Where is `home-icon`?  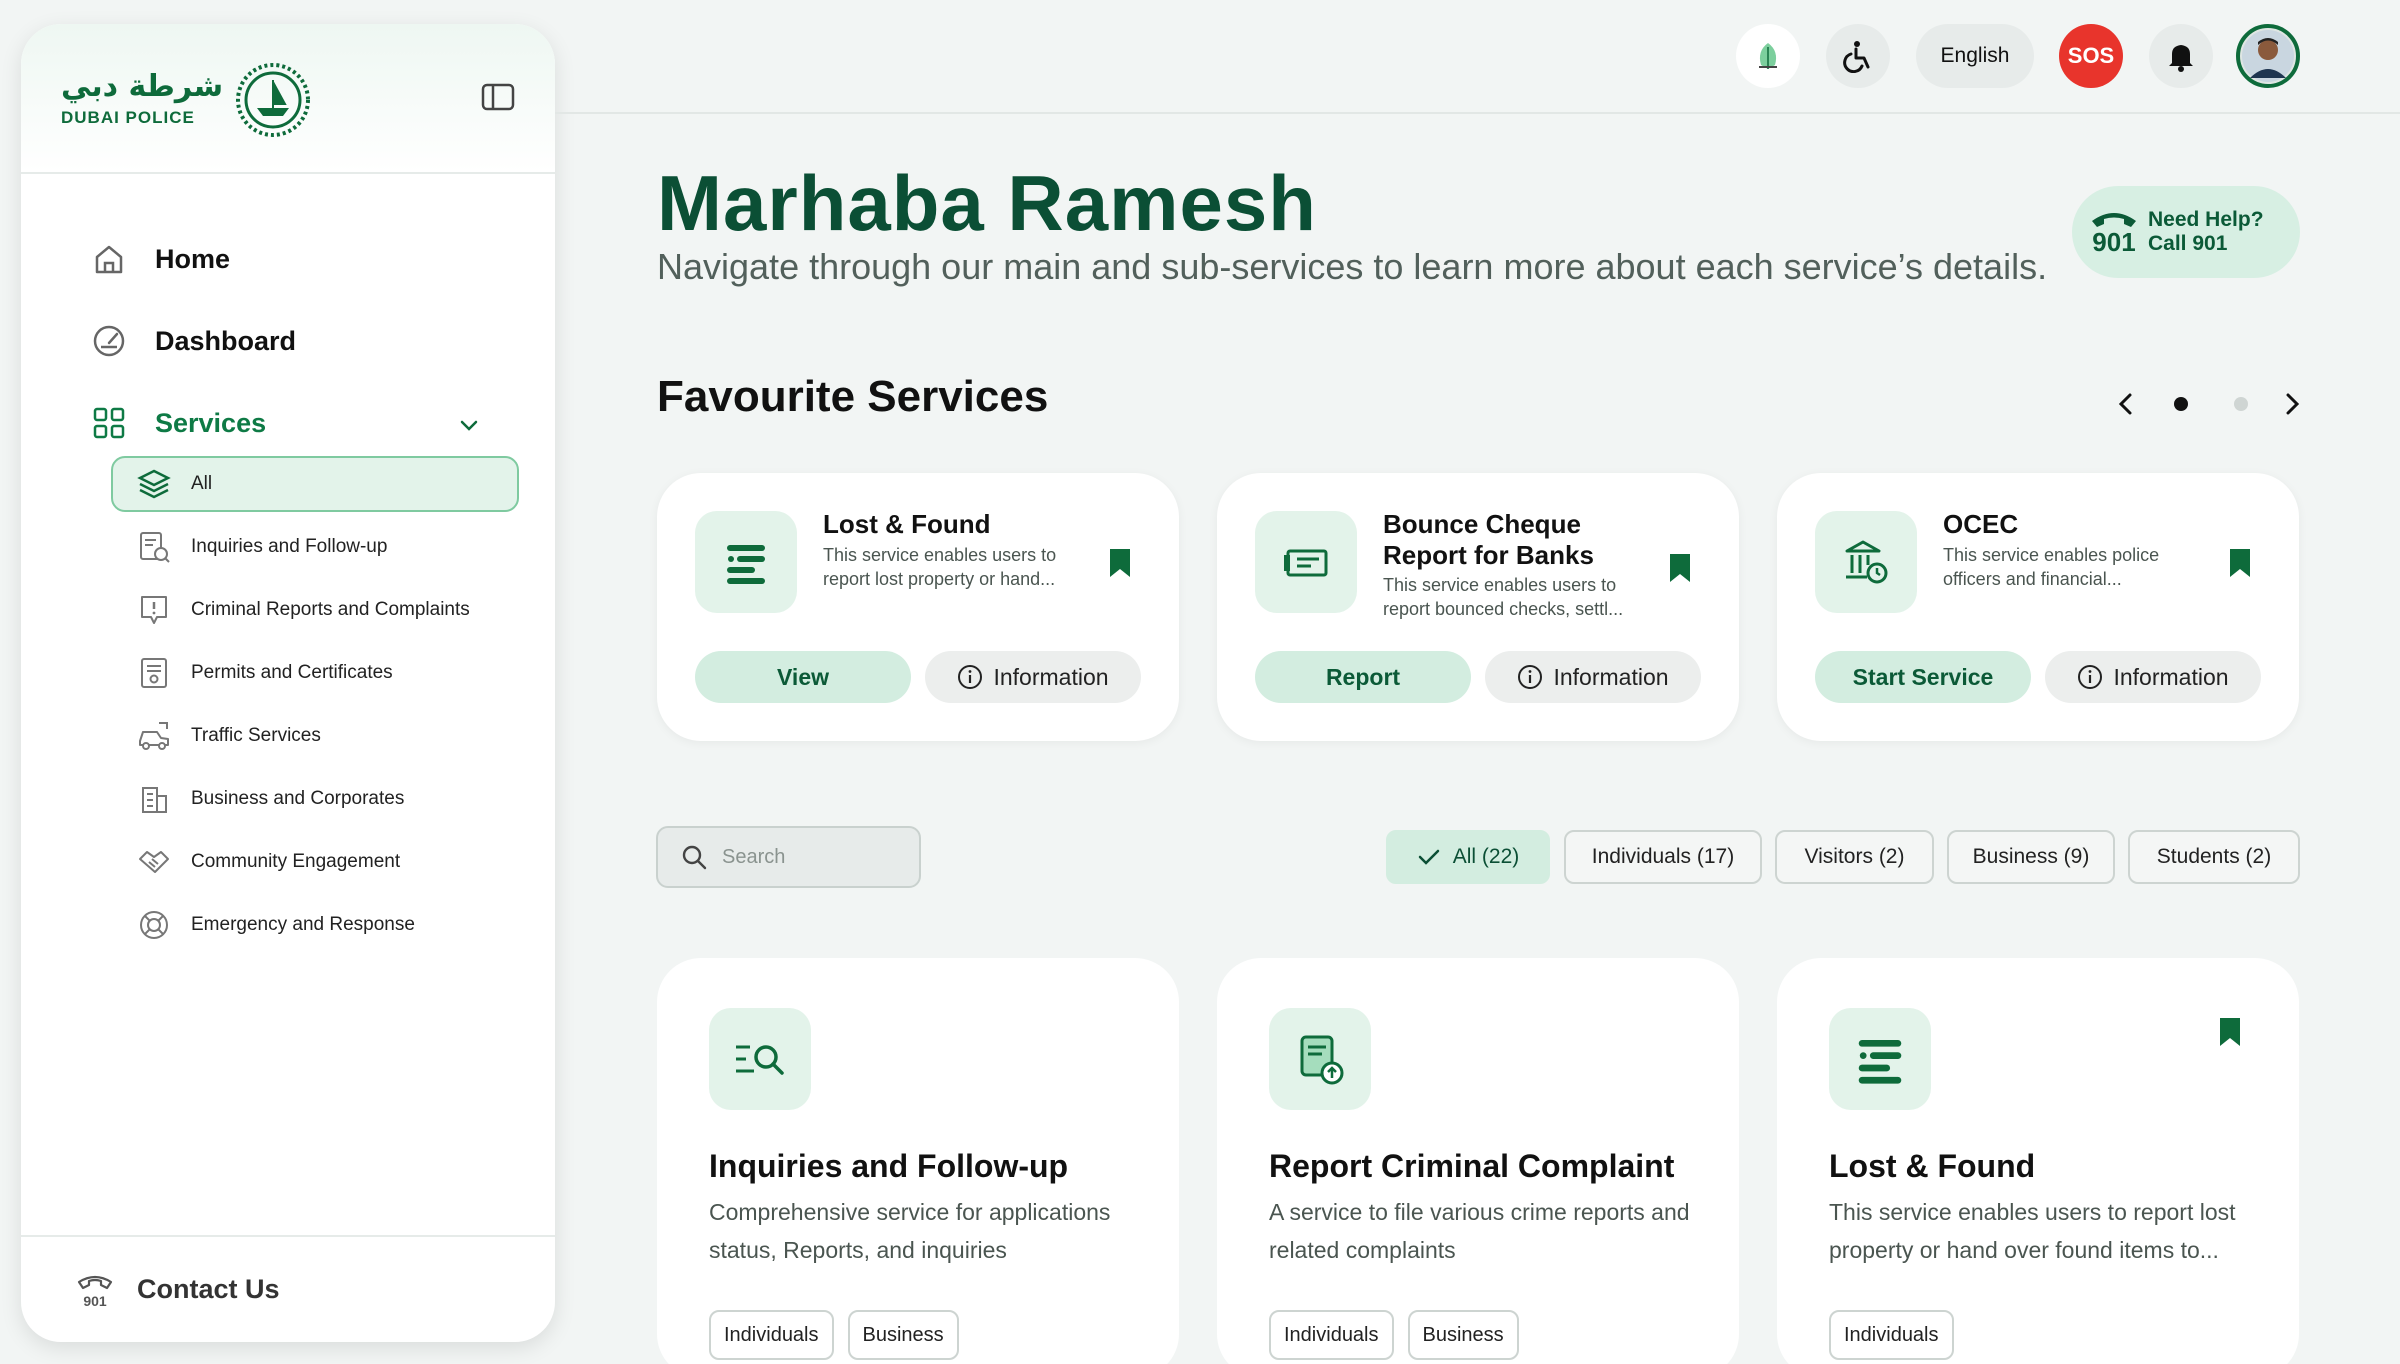
home-icon is located at coordinates (109, 259).